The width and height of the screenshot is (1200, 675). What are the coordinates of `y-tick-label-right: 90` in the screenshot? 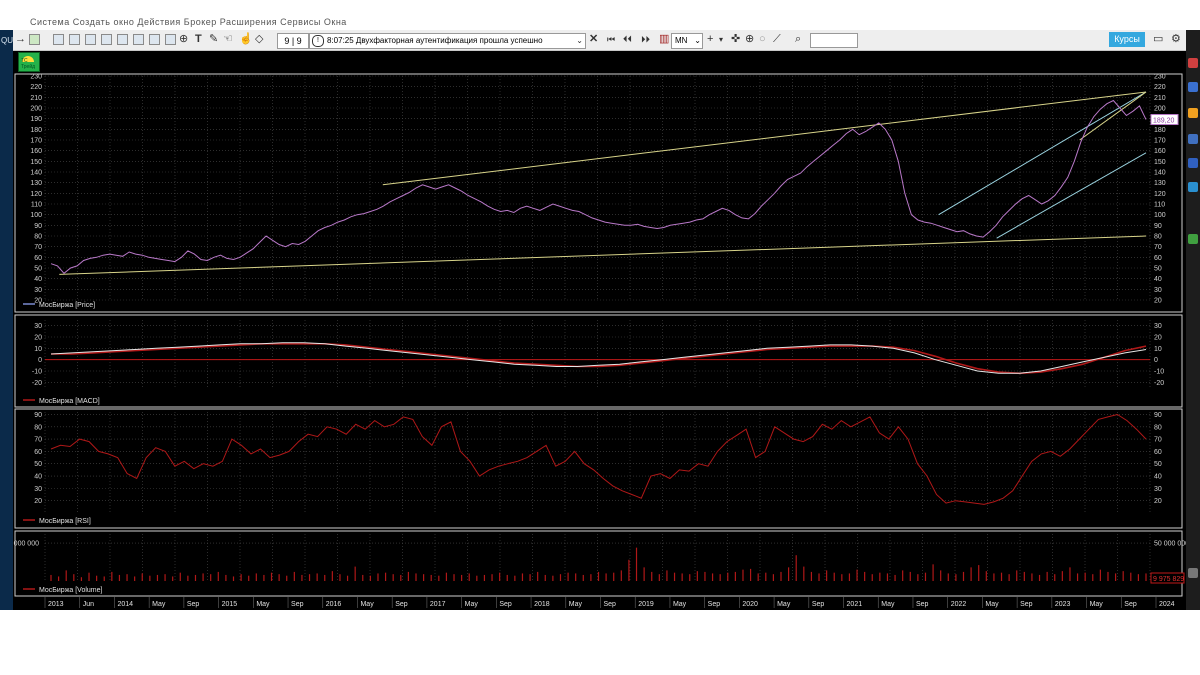 It's located at (1158, 226).